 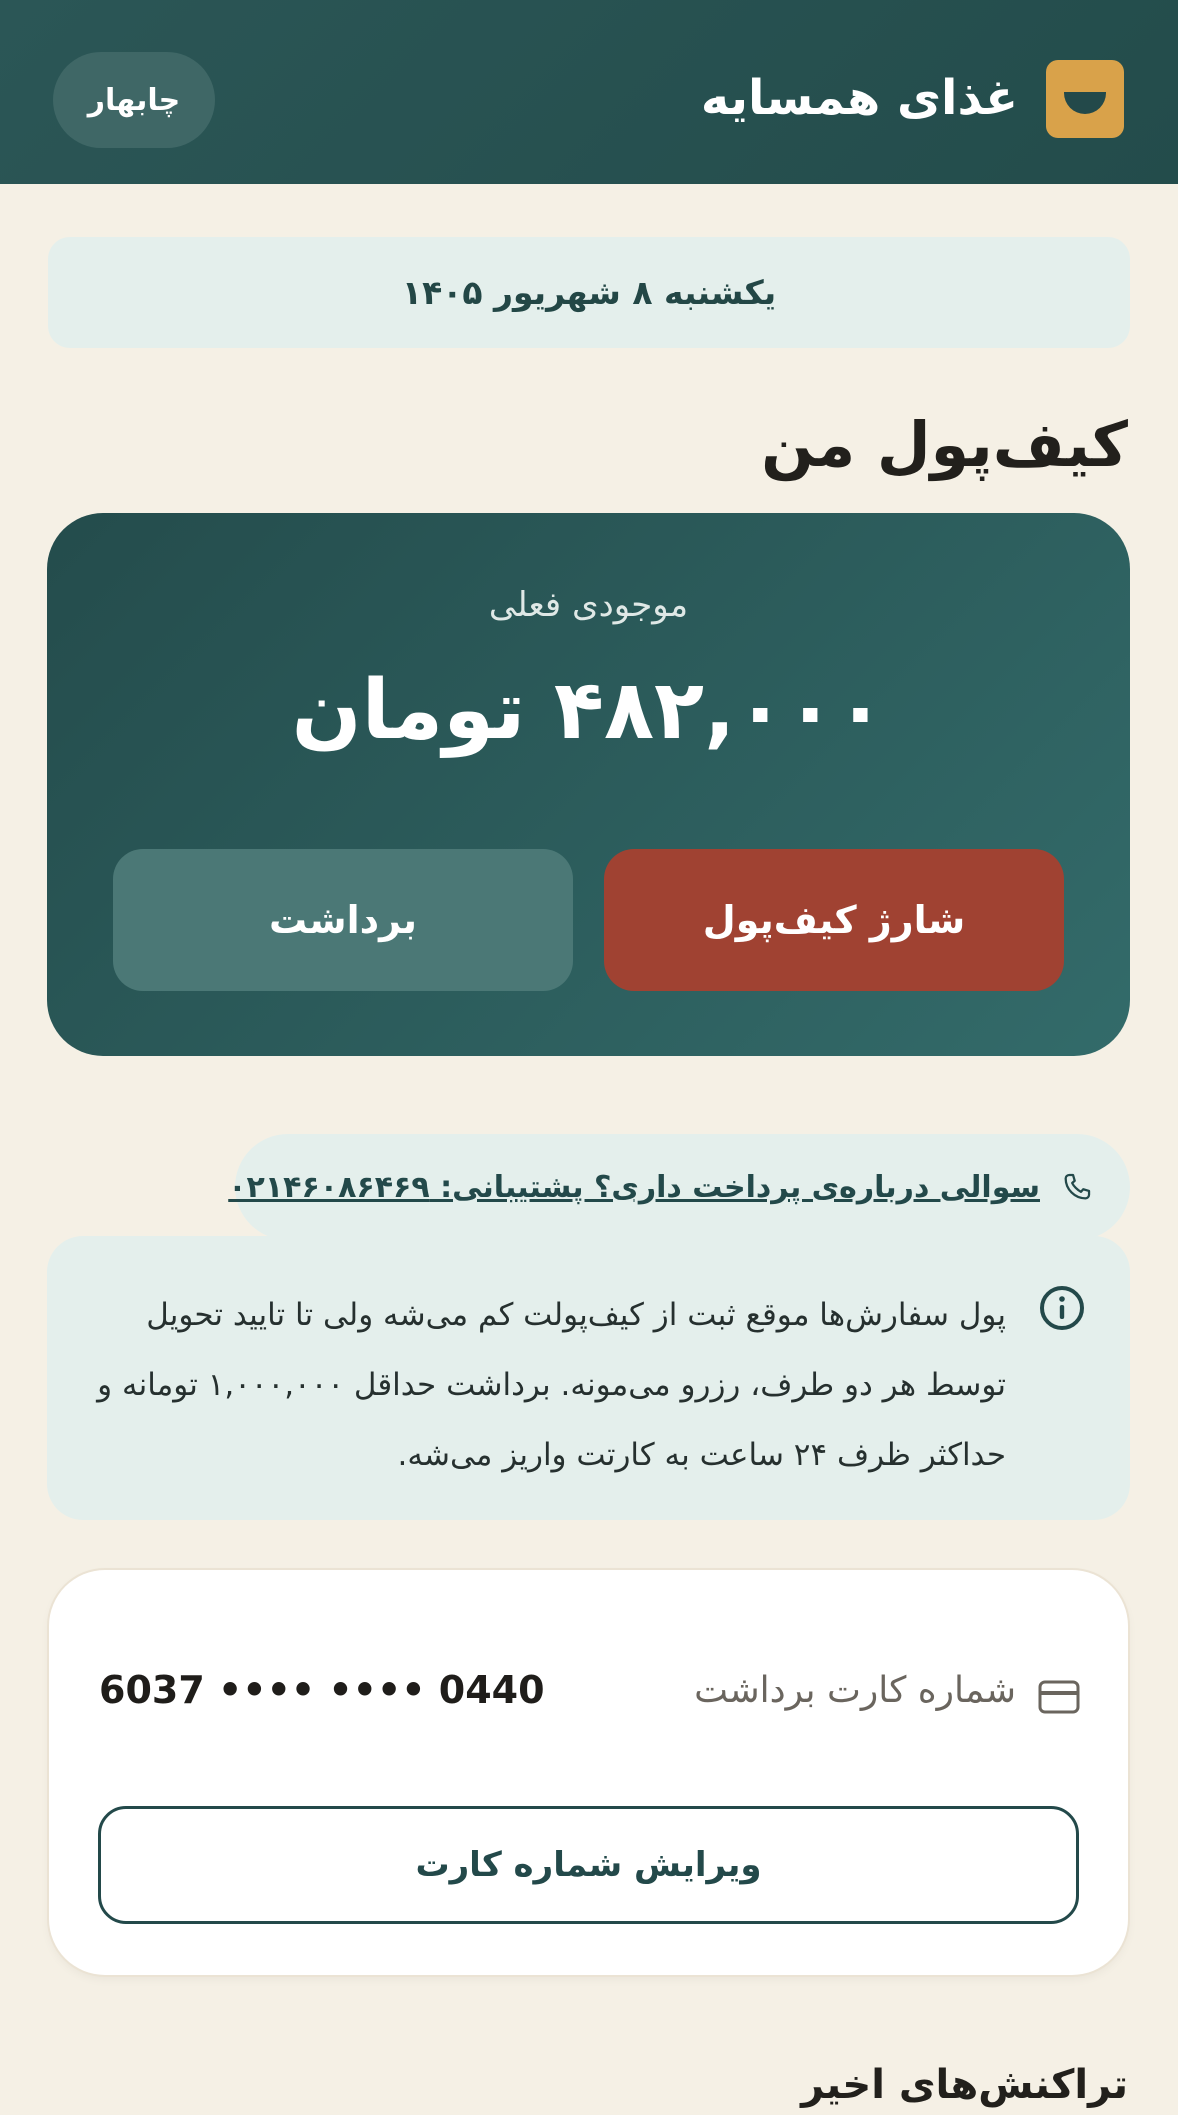 What do you see at coordinates (855, 1690) in the screenshot?
I see `card-number-label: شماره کارت برداشت` at bounding box center [855, 1690].